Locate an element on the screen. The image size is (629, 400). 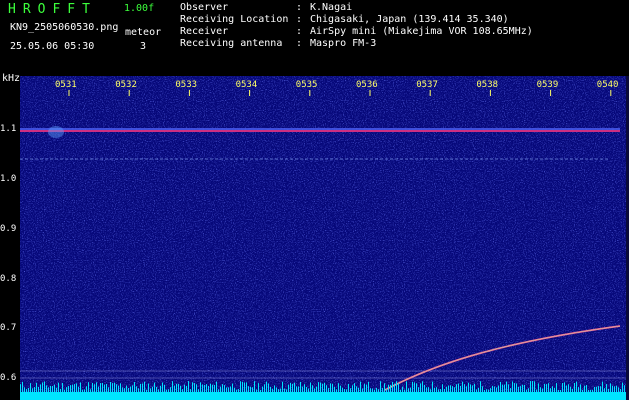
info-key: Receiving antenna is located at coordinates (231, 43).